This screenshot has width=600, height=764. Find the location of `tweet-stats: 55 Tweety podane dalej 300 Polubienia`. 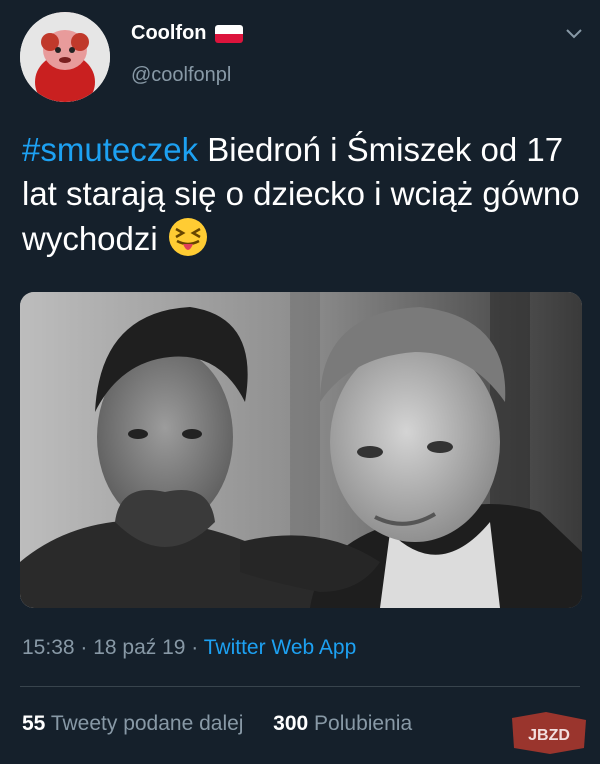

tweet-stats: 55 Tweety podane dalej 300 Polubienia is located at coordinates (217, 724).